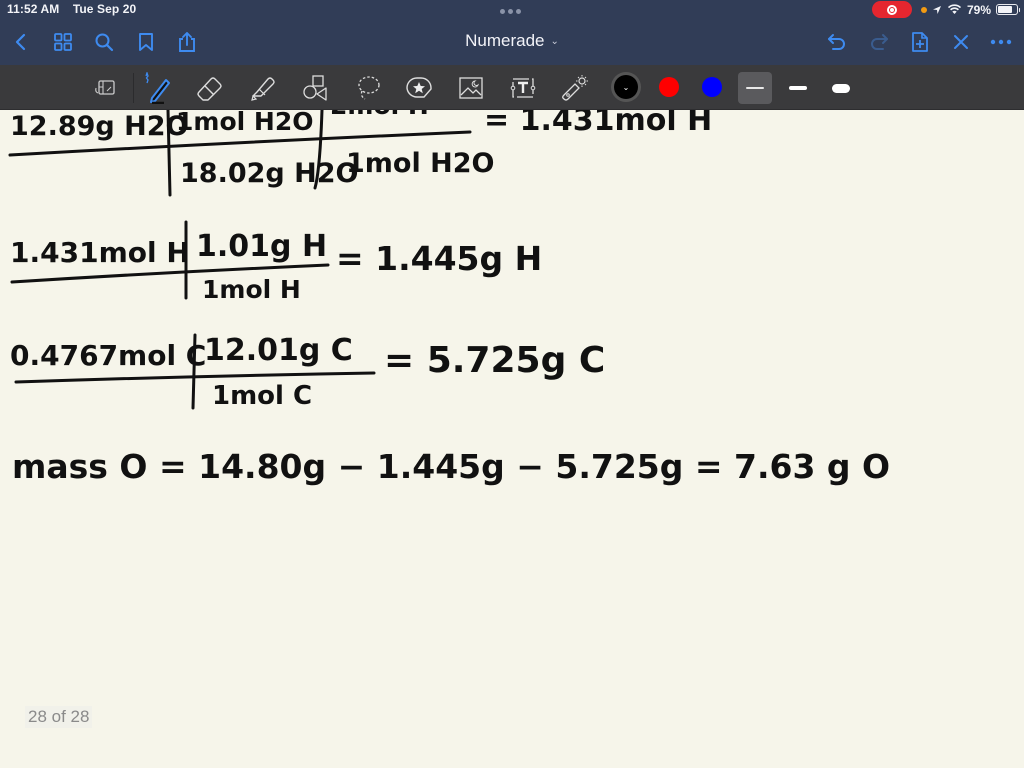 Image resolution: width=1024 pixels, height=768 pixels. What do you see at coordinates (841, 88) in the screenshot?
I see `stroke-width-thick` at bounding box center [841, 88].